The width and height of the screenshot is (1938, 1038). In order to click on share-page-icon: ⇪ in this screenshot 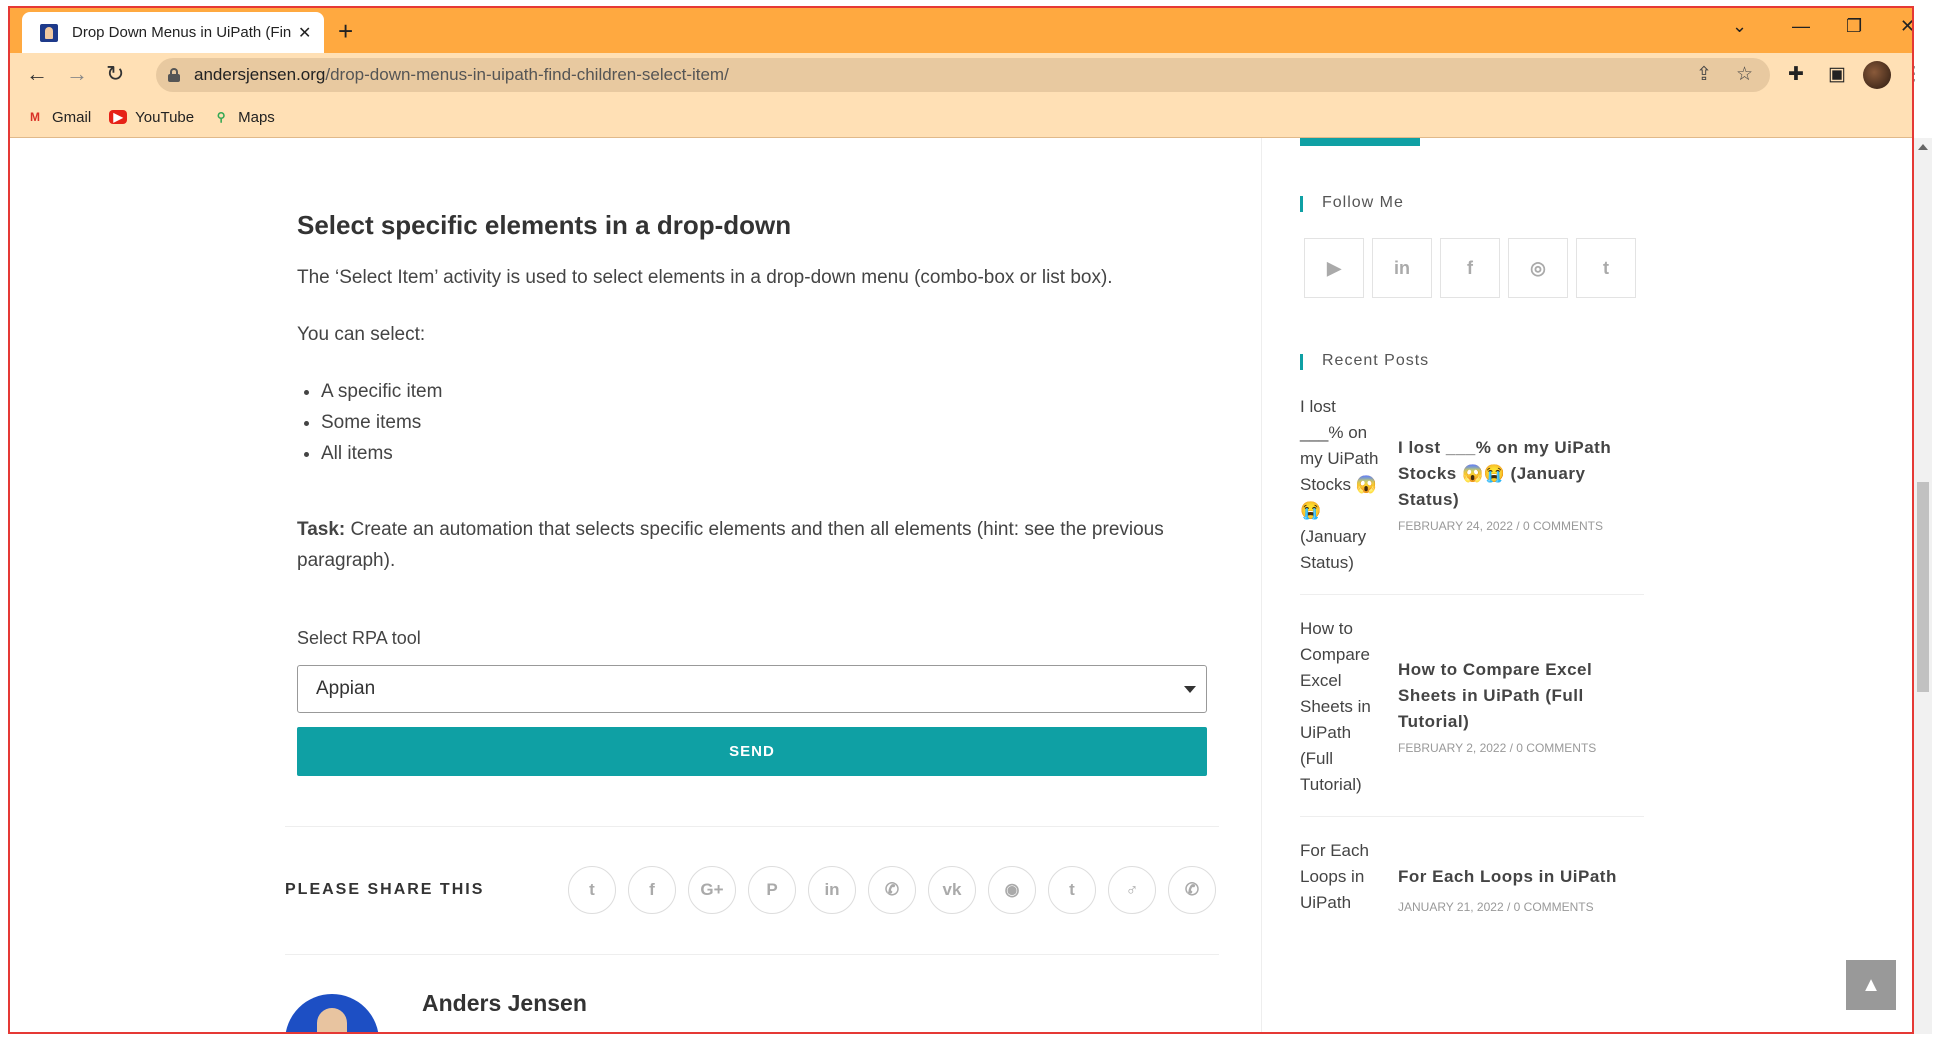, I will do `click(1704, 74)`.